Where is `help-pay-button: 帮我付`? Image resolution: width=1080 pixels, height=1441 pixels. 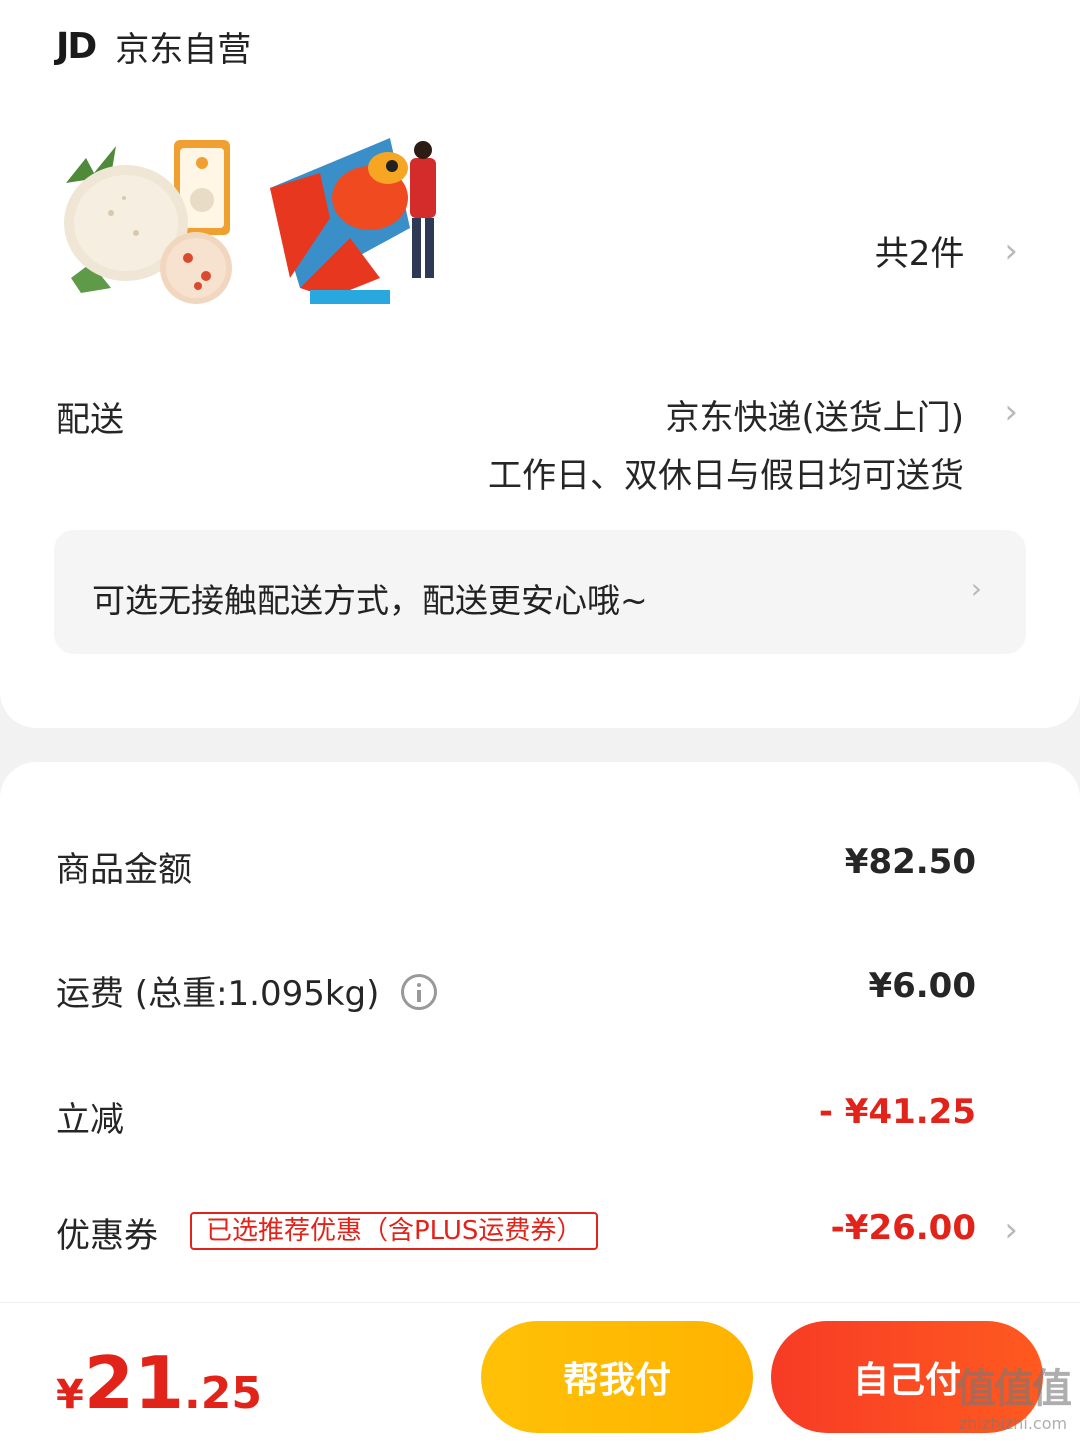 help-pay-button: 帮我付 is located at coordinates (617, 1377).